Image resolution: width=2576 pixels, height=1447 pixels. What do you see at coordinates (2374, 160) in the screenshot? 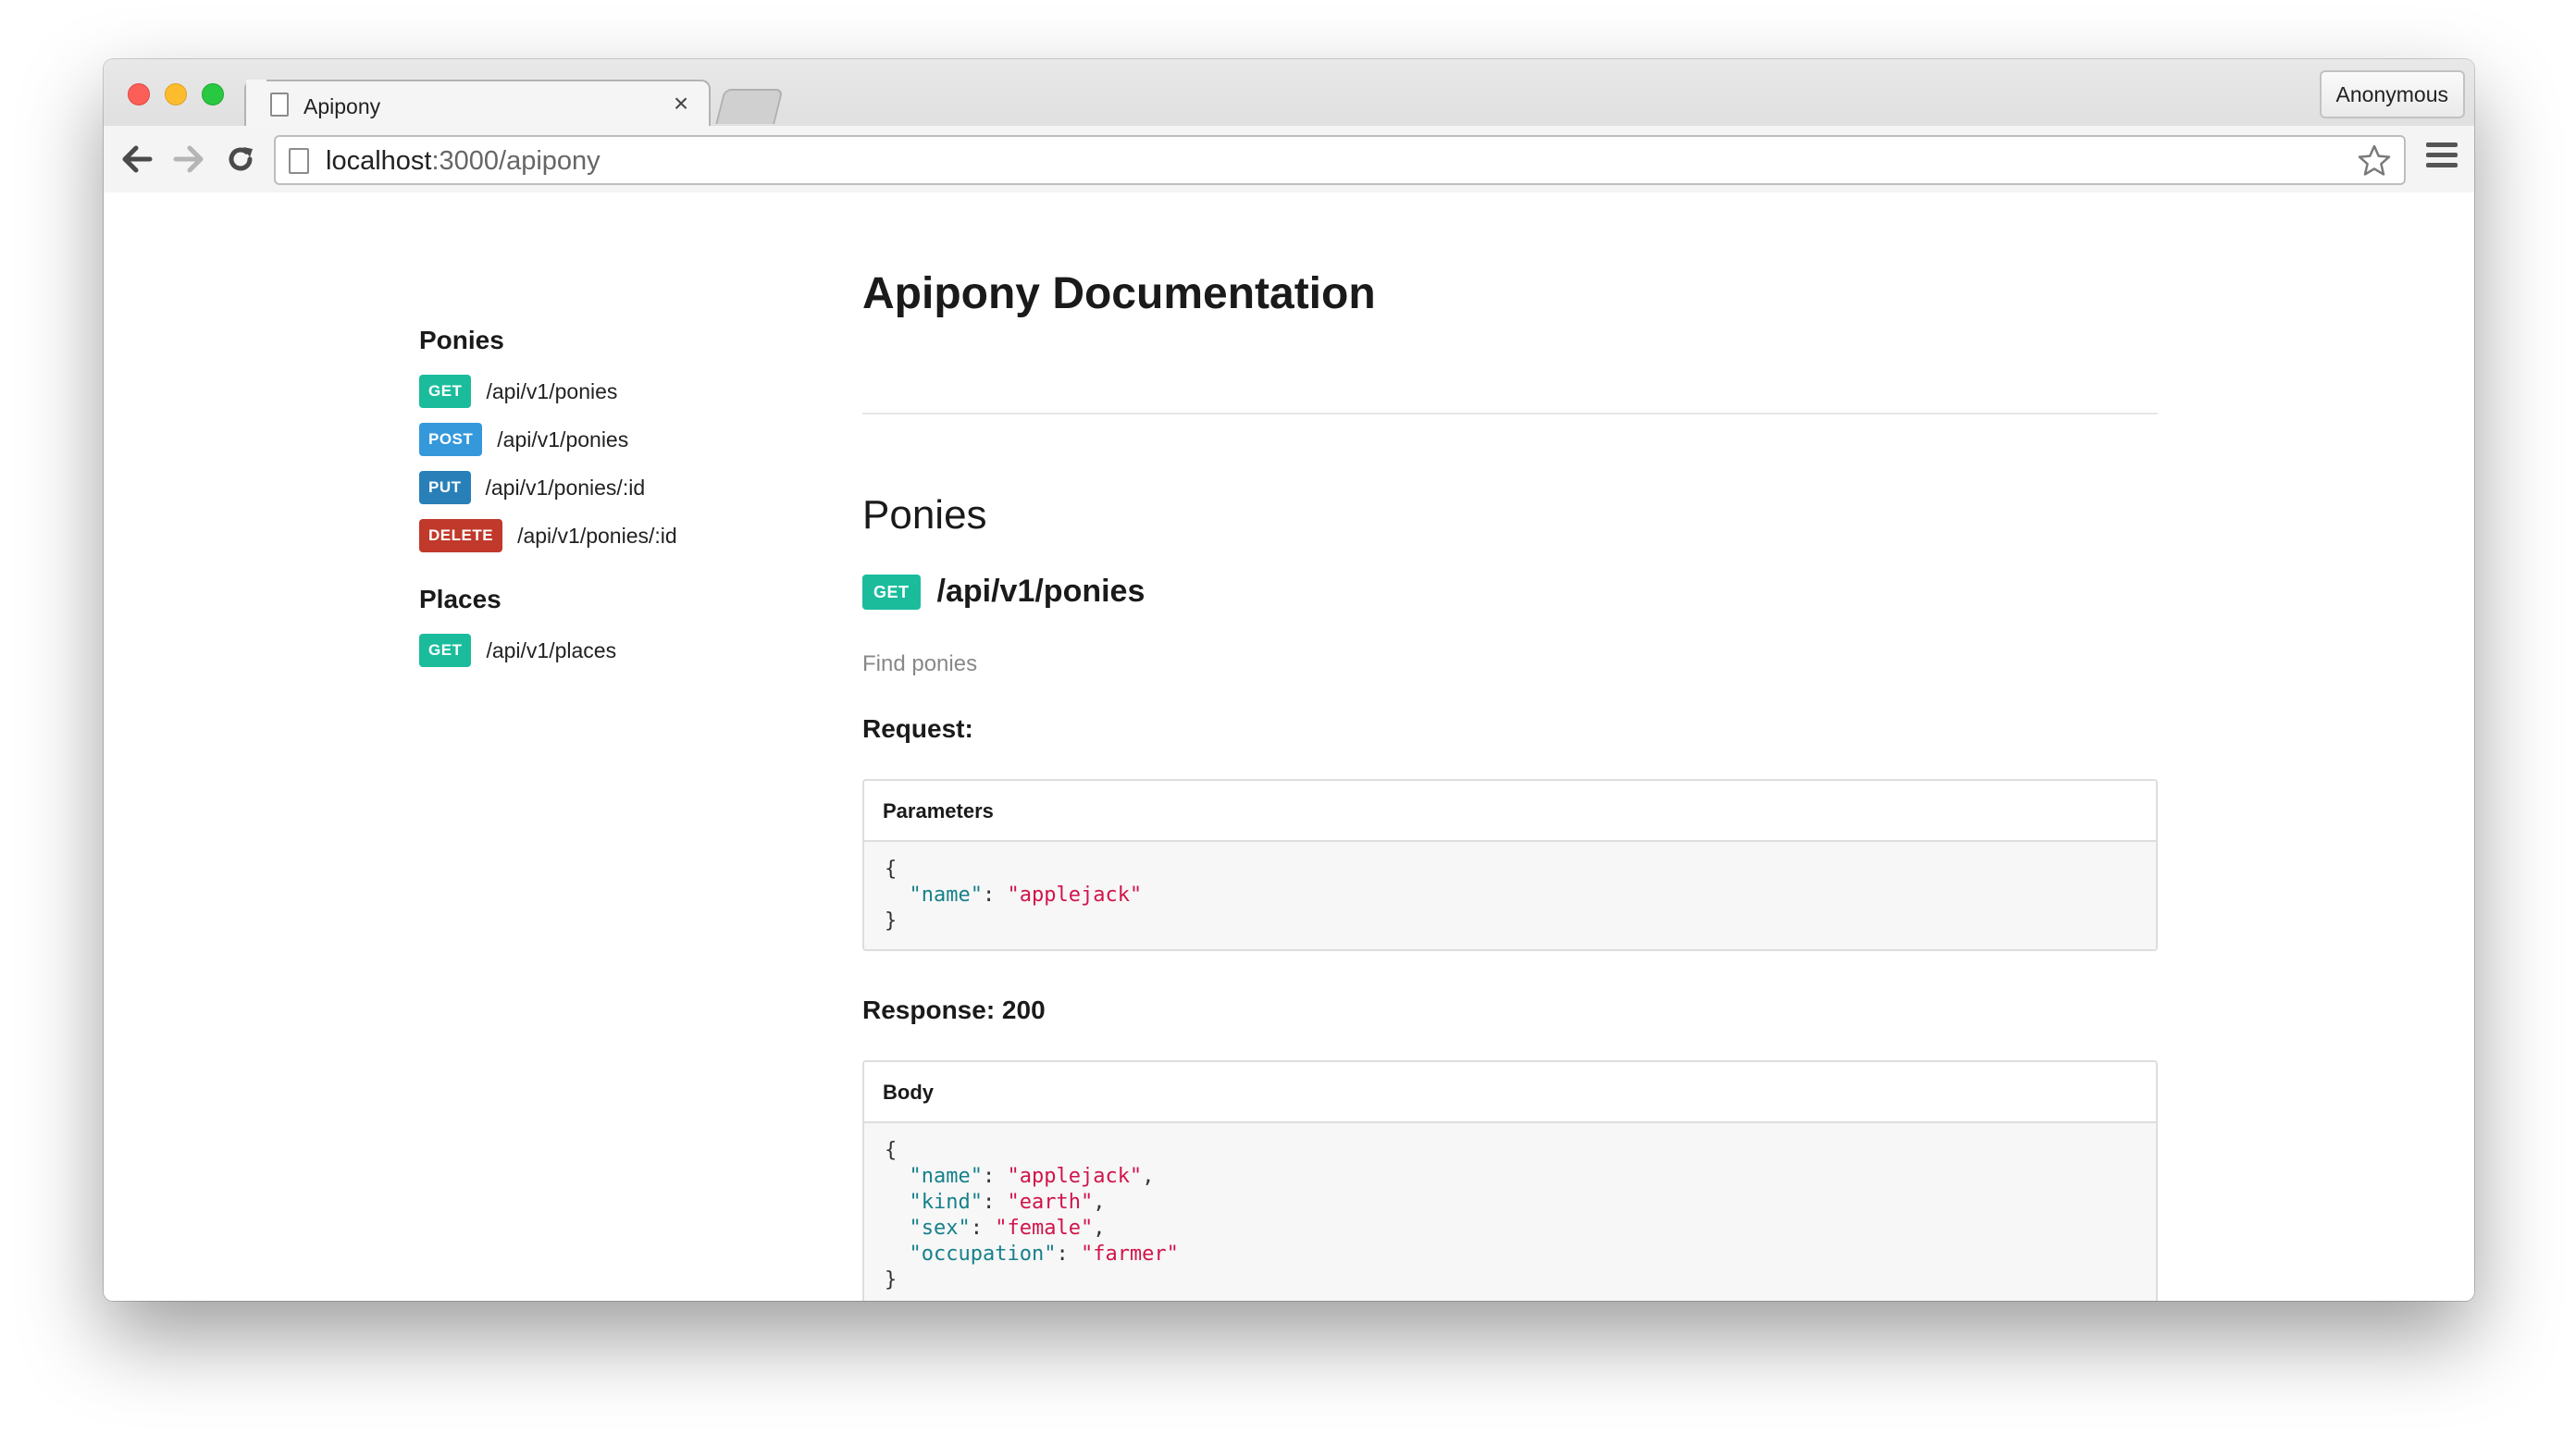
I see `star-icon` at bounding box center [2374, 160].